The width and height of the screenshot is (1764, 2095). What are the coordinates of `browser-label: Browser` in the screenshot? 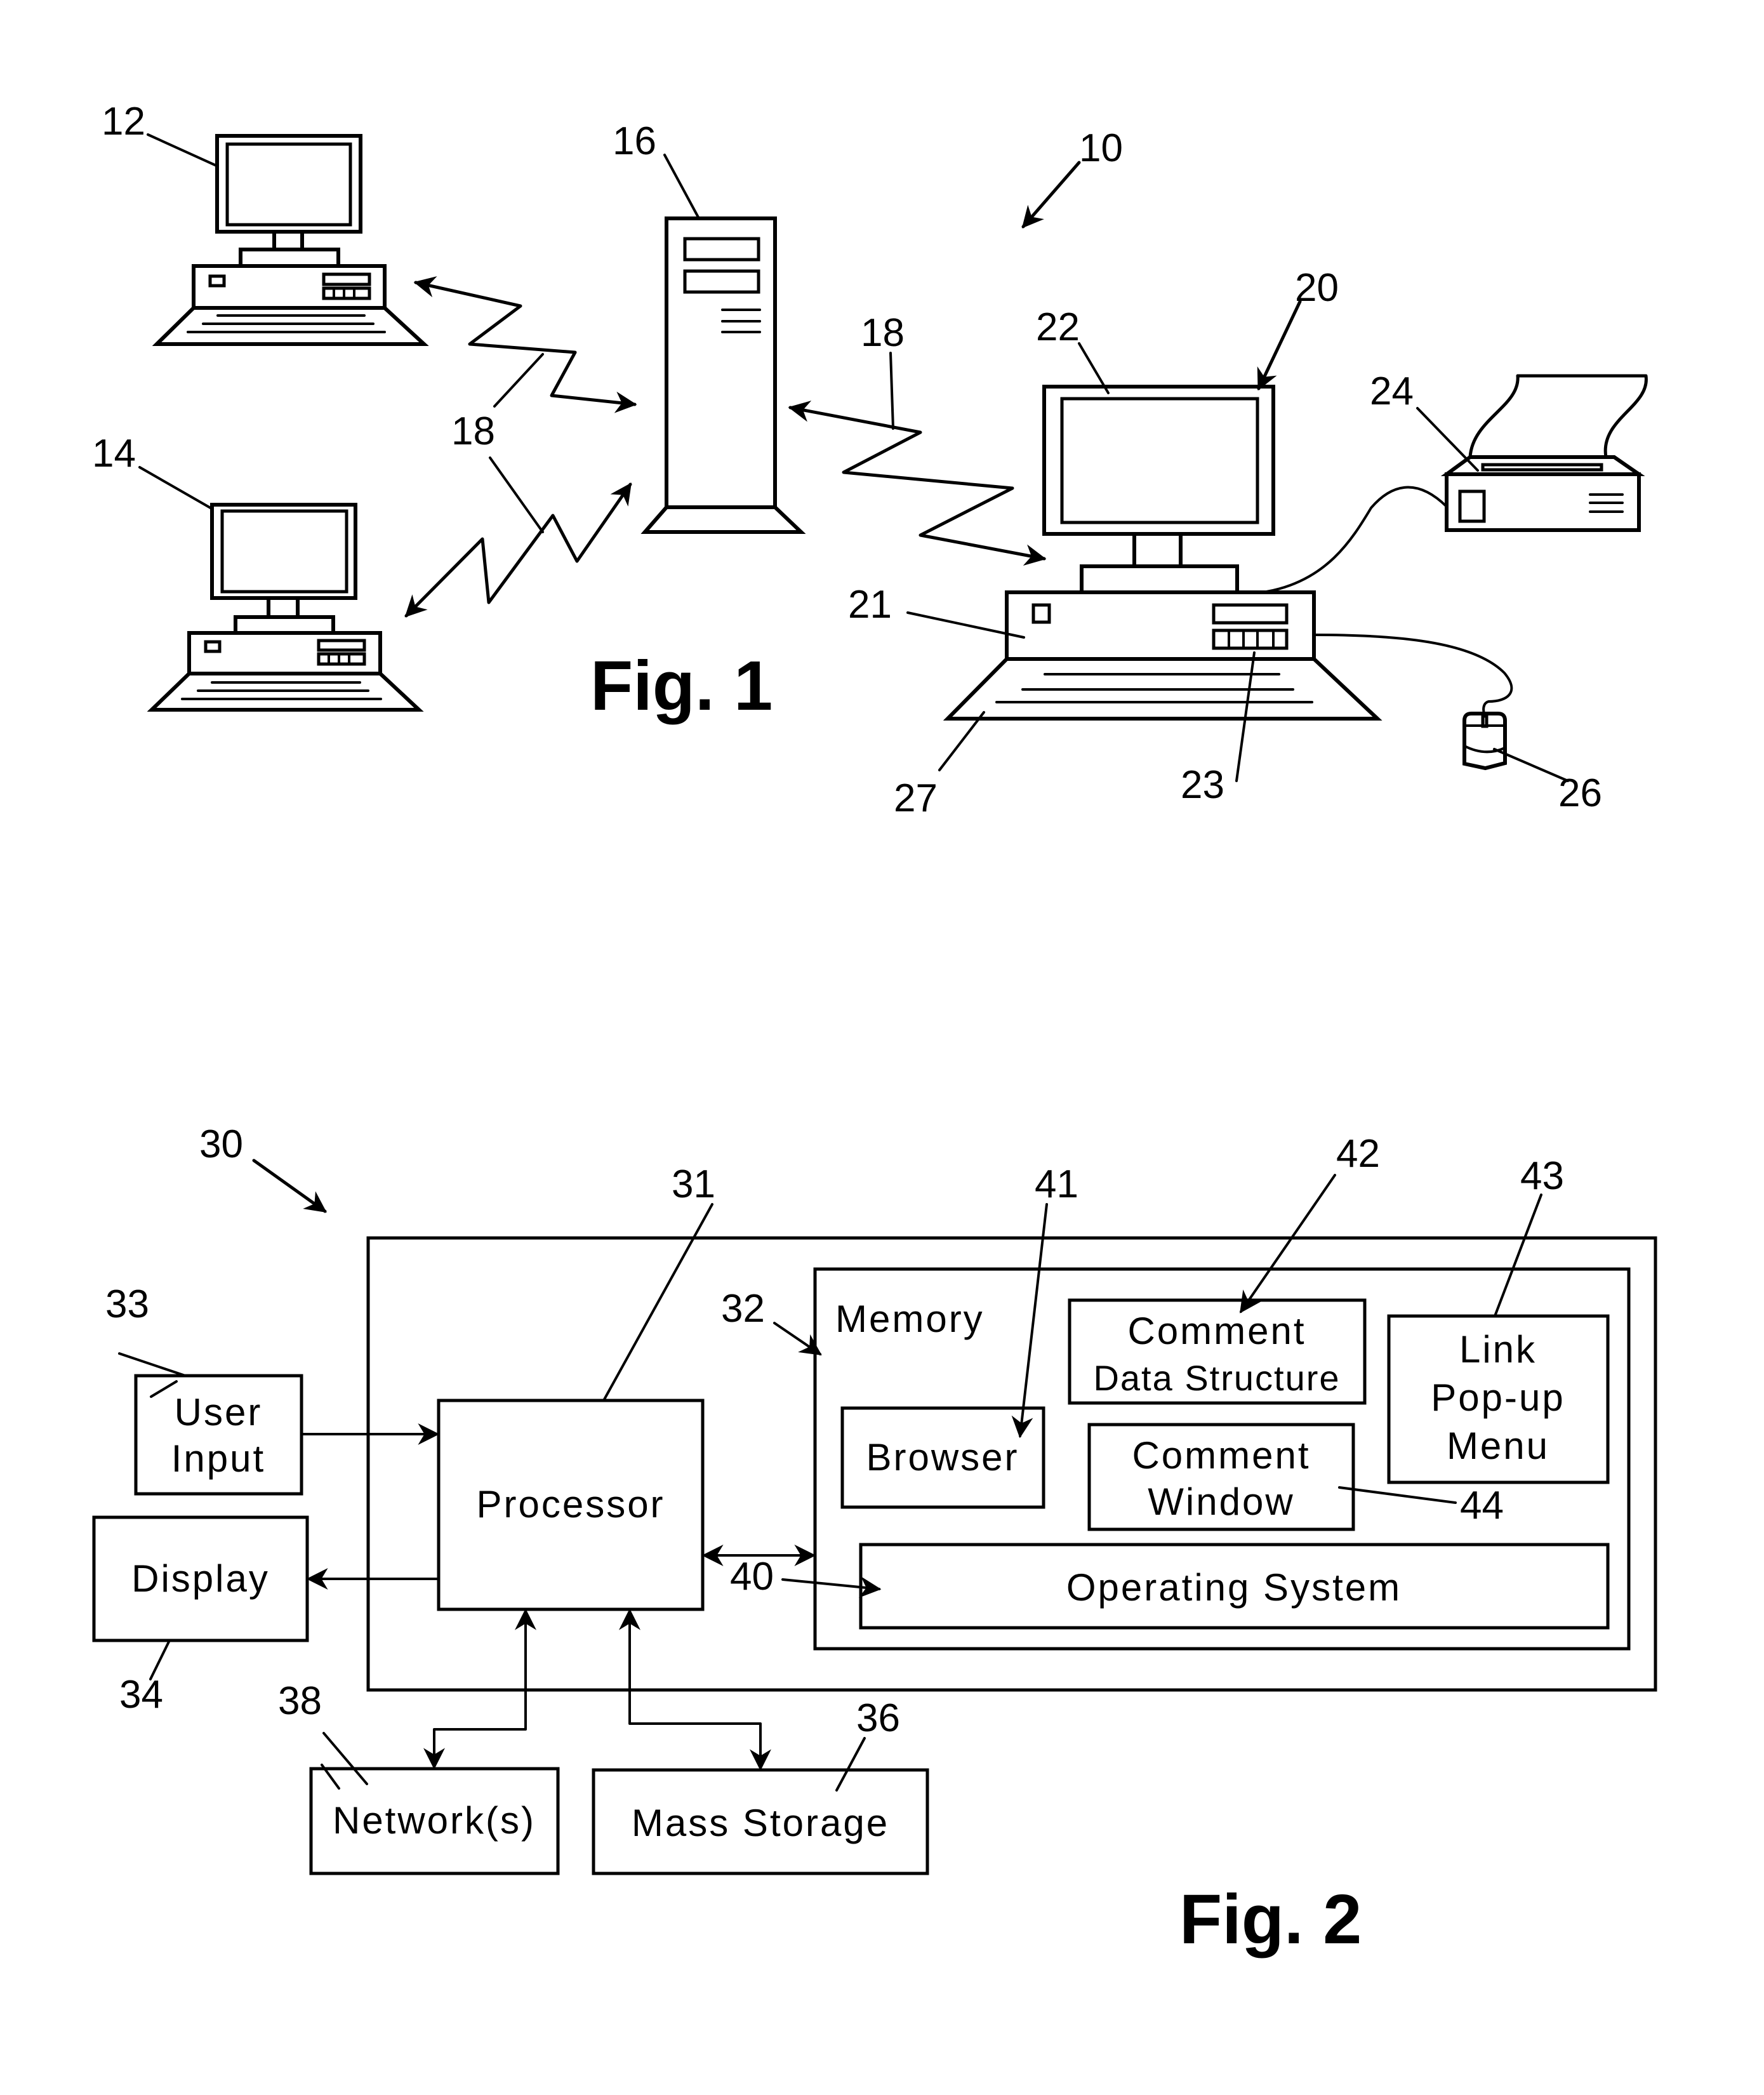 It's located at (942, 1457).